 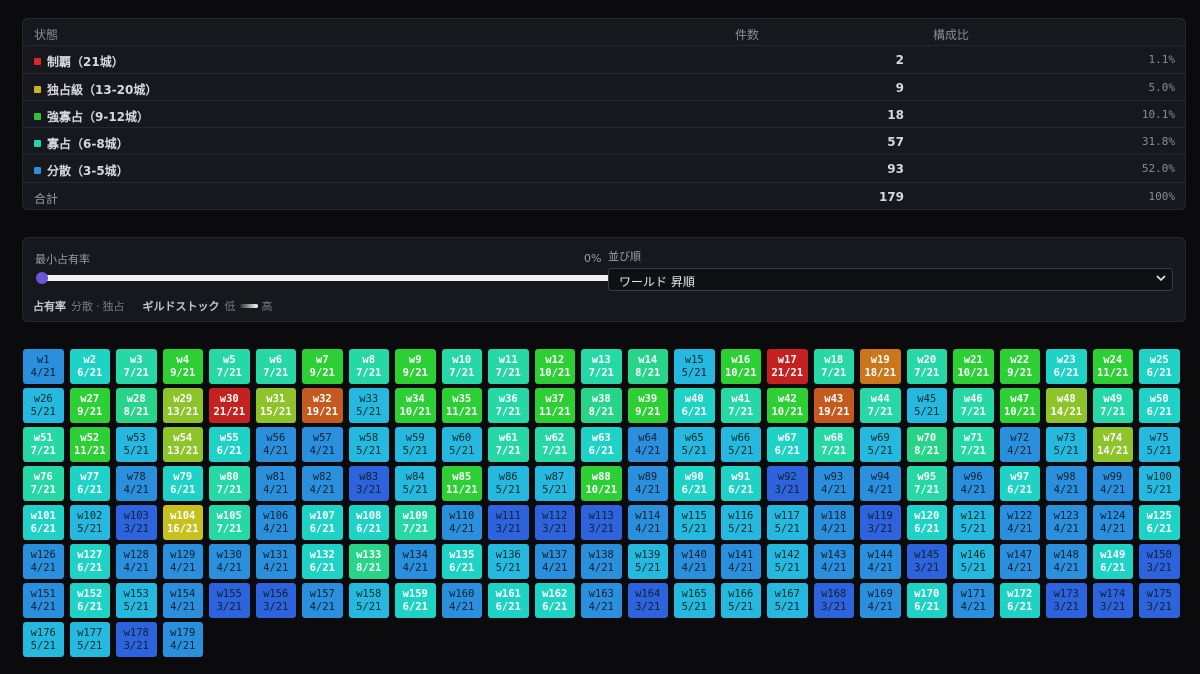 What do you see at coordinates (508, 600) in the screenshot?
I see `world-tile: w161 6/21` at bounding box center [508, 600].